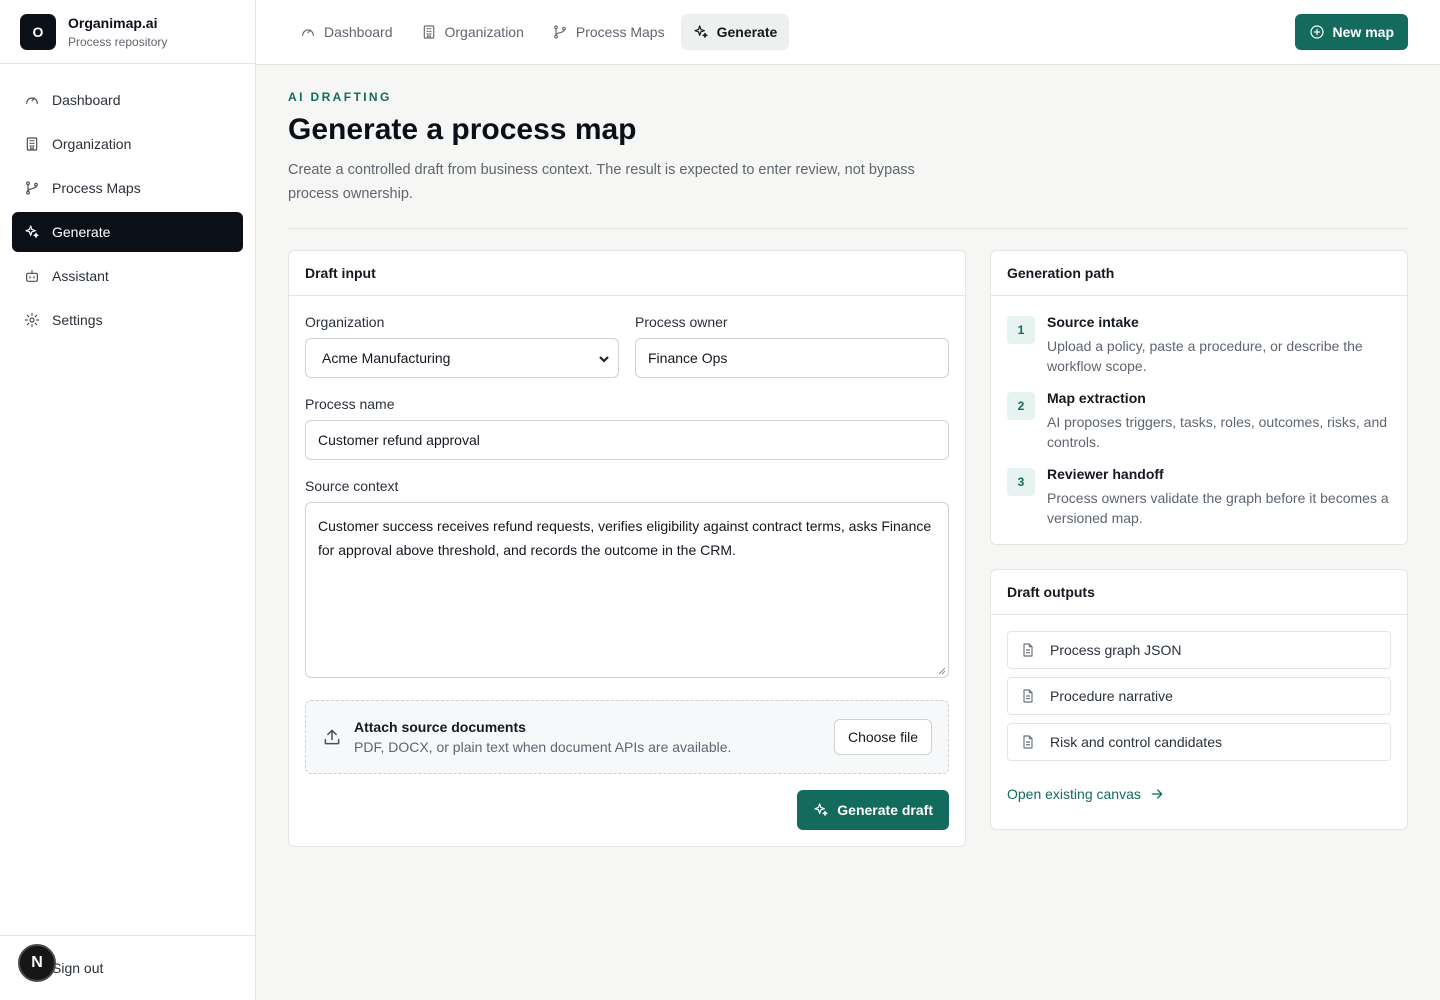  I want to click on process-name-value: Customer refund approval, so click(399, 440).